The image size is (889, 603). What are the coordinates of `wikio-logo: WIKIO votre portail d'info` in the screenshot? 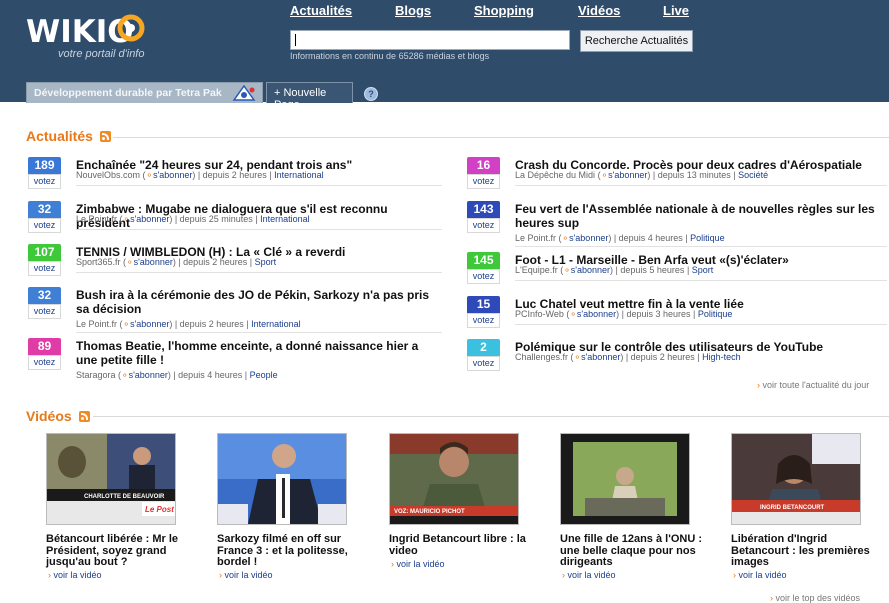 It's located at (91, 40).